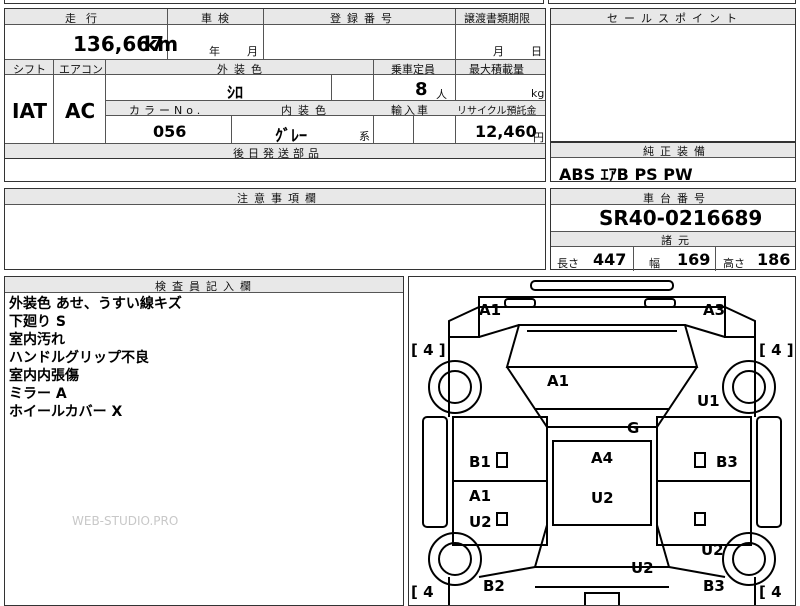 This screenshot has width=800, height=606. I want to click on tire-rear-right: [ 4, so click(770, 592).